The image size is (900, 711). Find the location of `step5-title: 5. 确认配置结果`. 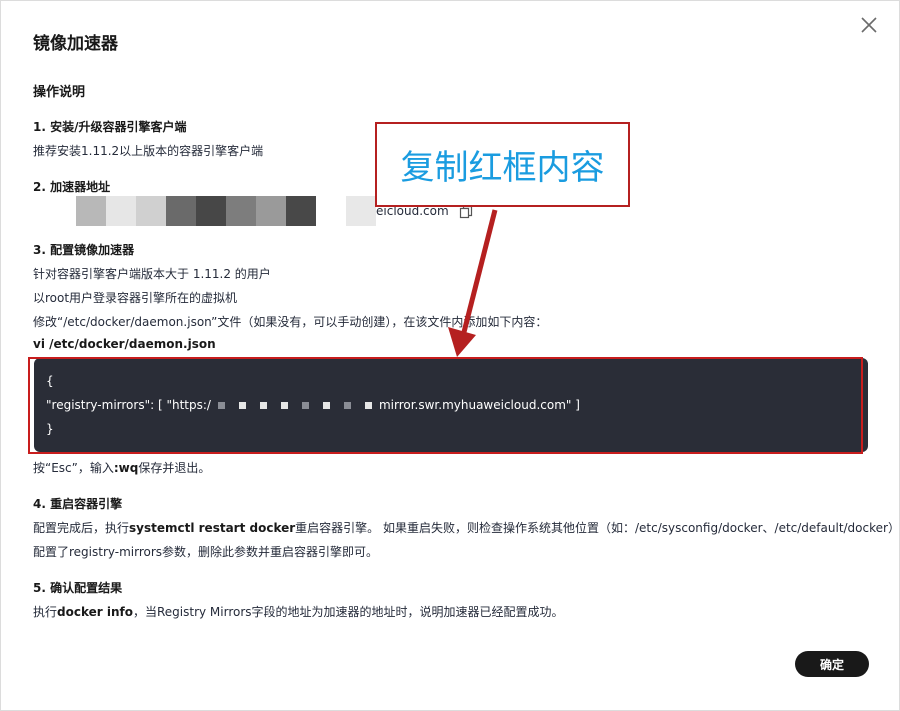

step5-title: 5. 确认配置结果 is located at coordinates (78, 588).